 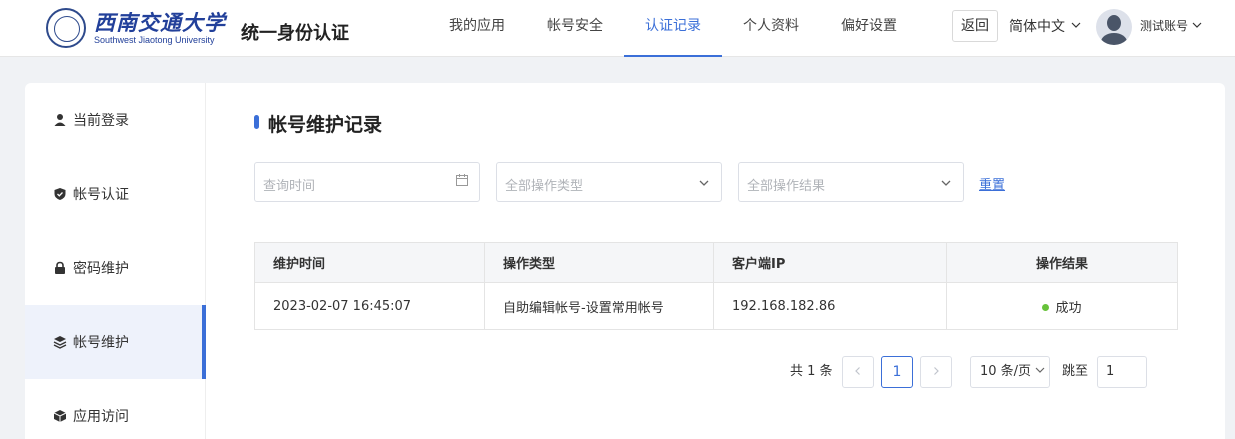 I want to click on operation-type-placeholder: 全部操作类型, so click(x=544, y=186).